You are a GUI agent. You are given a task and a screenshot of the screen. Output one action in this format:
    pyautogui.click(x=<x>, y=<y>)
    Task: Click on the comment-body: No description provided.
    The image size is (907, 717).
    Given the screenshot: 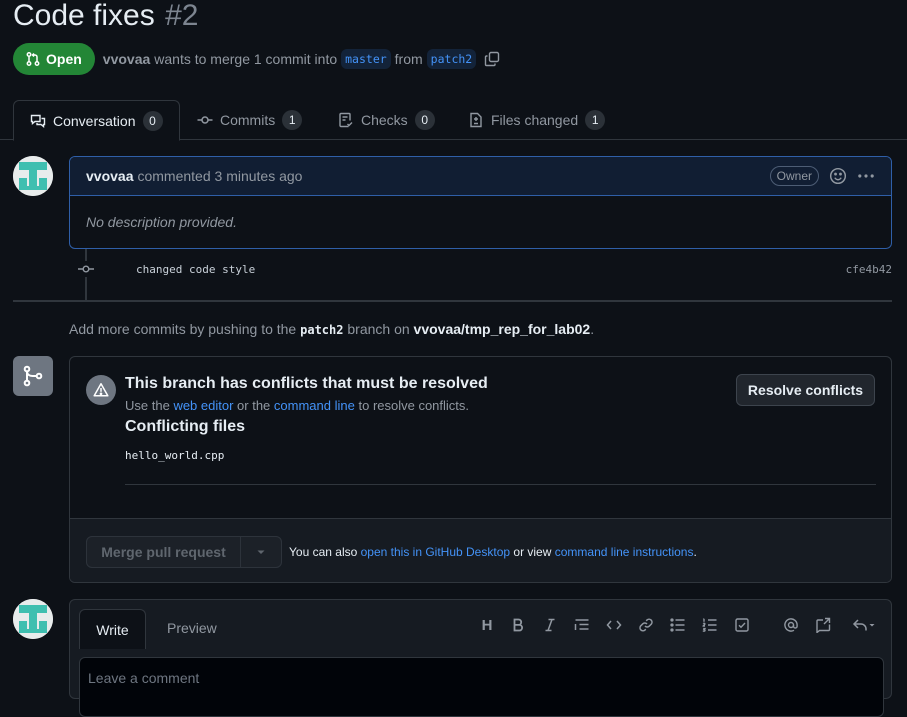 What is the action you would take?
    pyautogui.click(x=161, y=222)
    